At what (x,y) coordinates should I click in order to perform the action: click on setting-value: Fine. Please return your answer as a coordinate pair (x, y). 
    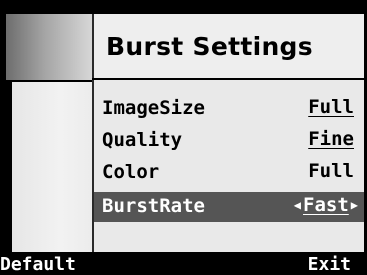
    Looking at the image, I should click on (331, 139).